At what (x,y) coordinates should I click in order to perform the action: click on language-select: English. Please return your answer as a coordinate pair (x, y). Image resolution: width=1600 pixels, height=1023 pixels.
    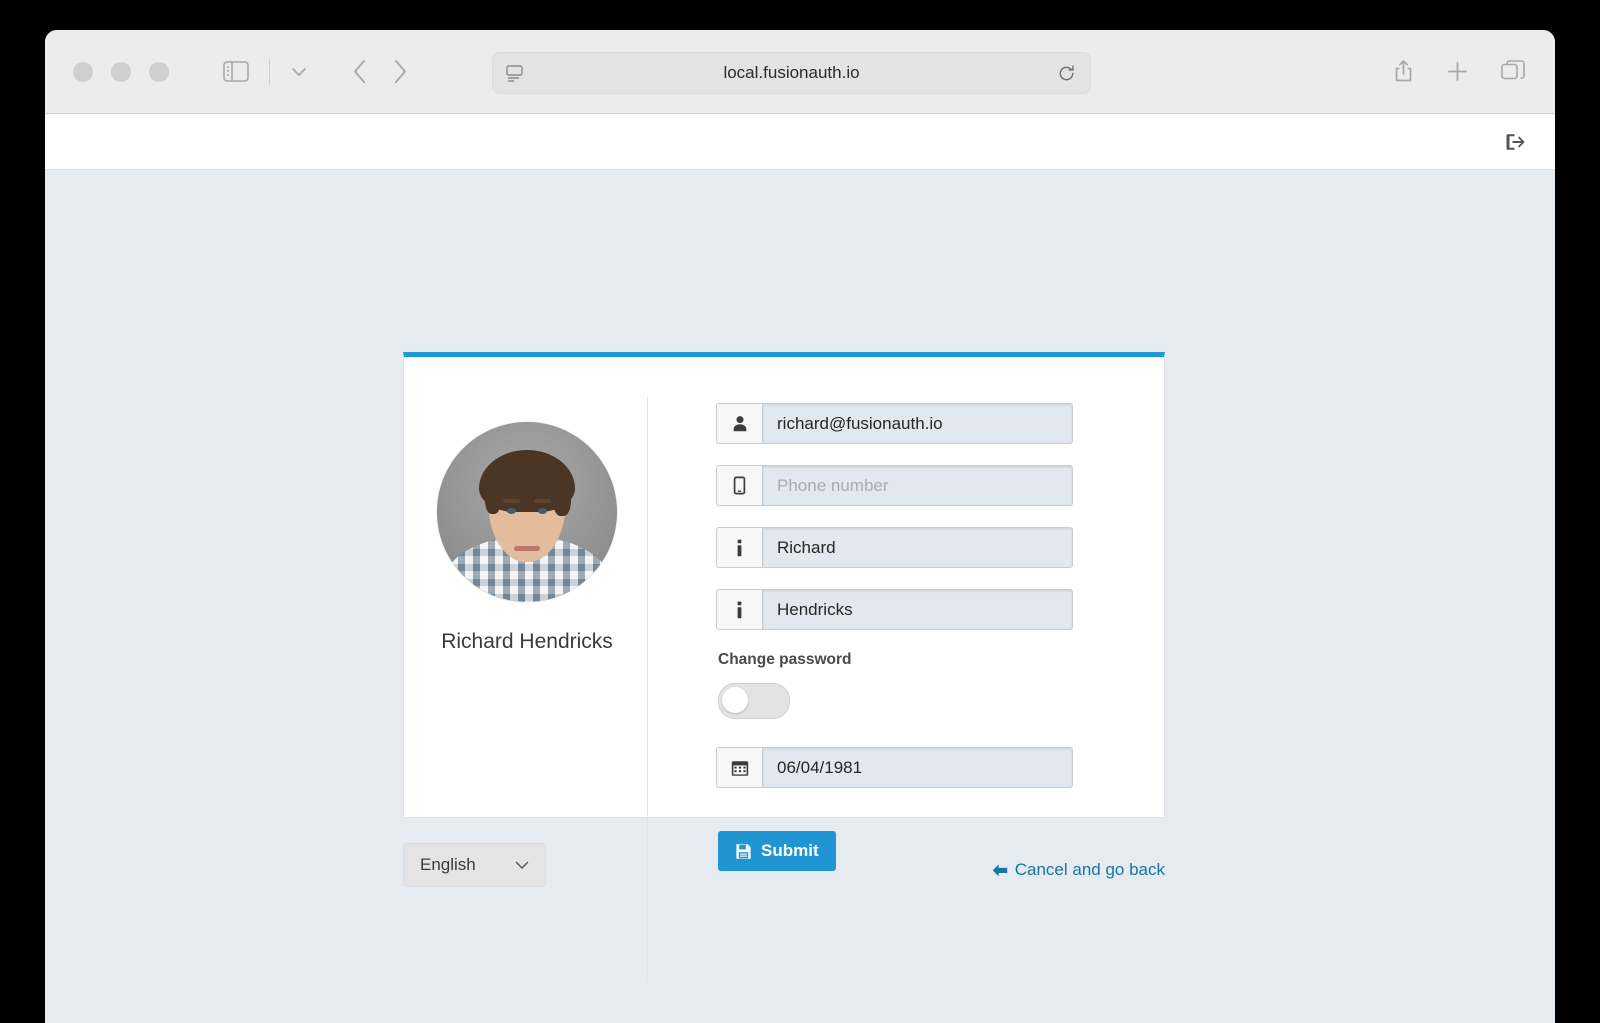
    Looking at the image, I should click on (474, 865).